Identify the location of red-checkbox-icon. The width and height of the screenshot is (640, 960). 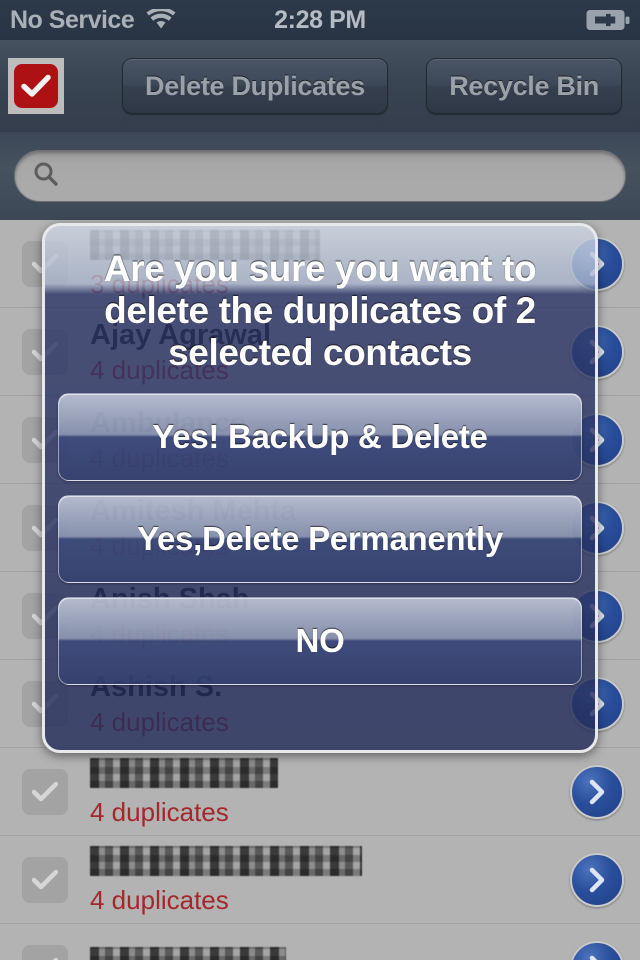
(36, 86).